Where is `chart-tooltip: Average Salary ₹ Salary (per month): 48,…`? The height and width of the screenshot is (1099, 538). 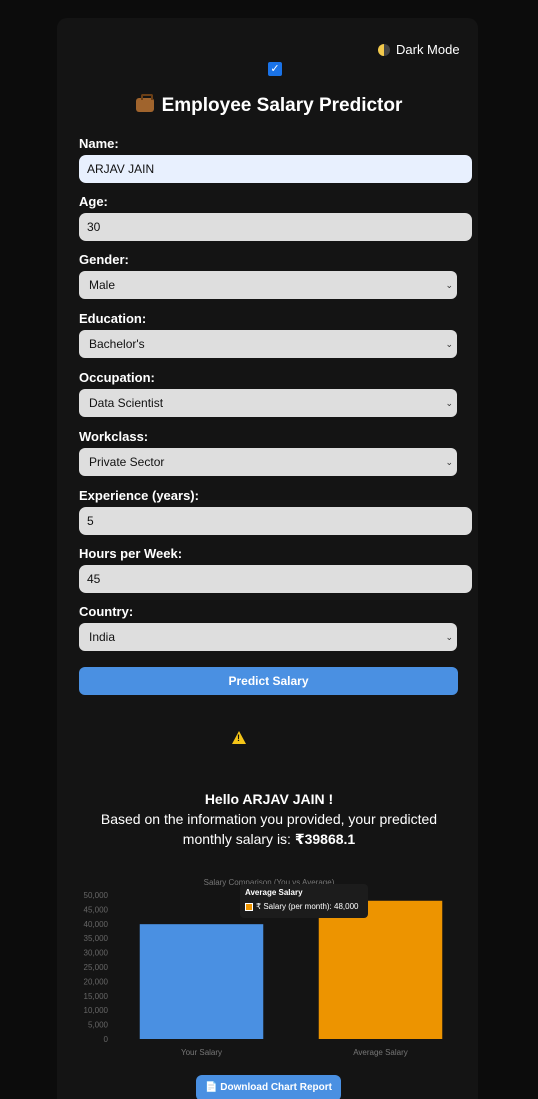 chart-tooltip: Average Salary ₹ Salary (per month): 48,… is located at coordinates (304, 901).